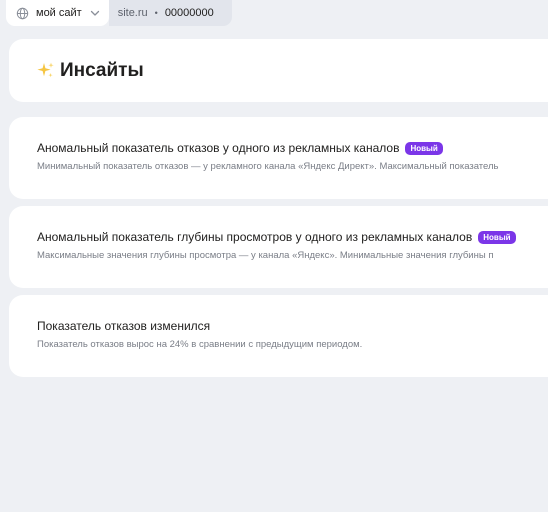 This screenshot has width=548, height=512. What do you see at coordinates (189, 13) in the screenshot?
I see `counter-id: 00000000` at bounding box center [189, 13].